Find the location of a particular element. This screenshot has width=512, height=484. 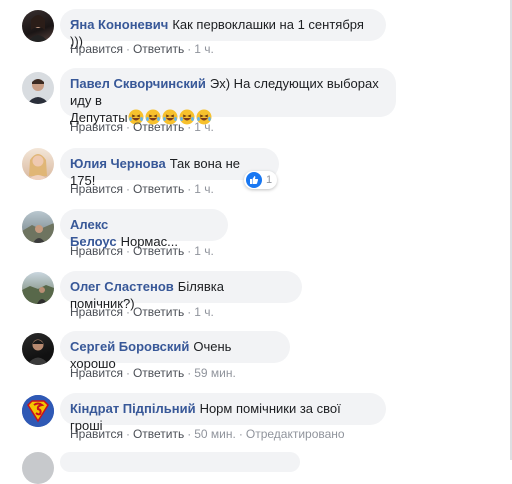

comment-actions: Нравится · Ответить · 59 мин. is located at coordinates (153, 373).